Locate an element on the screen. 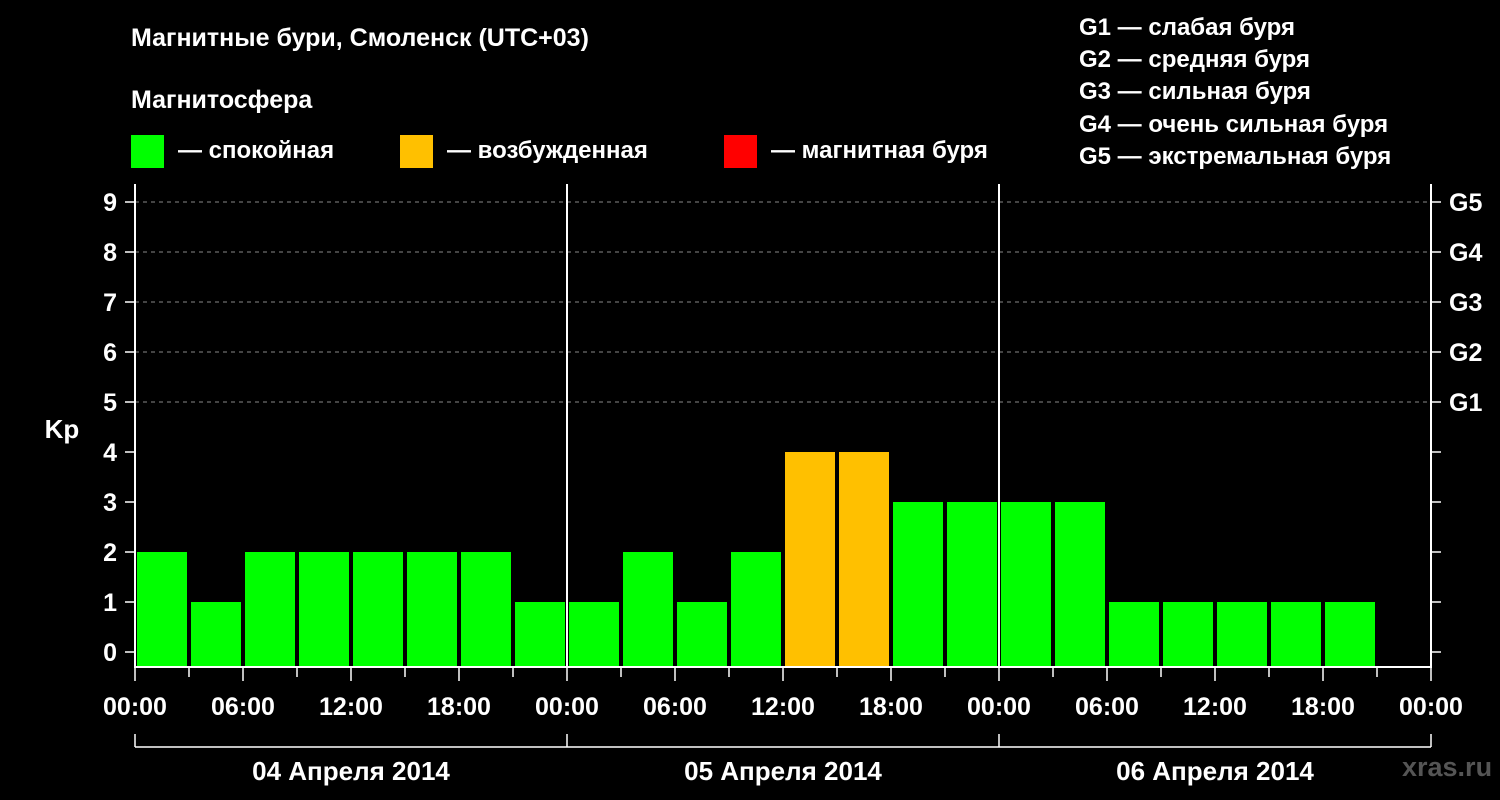 The width and height of the screenshot is (1500, 800). g-level-label: G1 is located at coordinates (1465, 403).